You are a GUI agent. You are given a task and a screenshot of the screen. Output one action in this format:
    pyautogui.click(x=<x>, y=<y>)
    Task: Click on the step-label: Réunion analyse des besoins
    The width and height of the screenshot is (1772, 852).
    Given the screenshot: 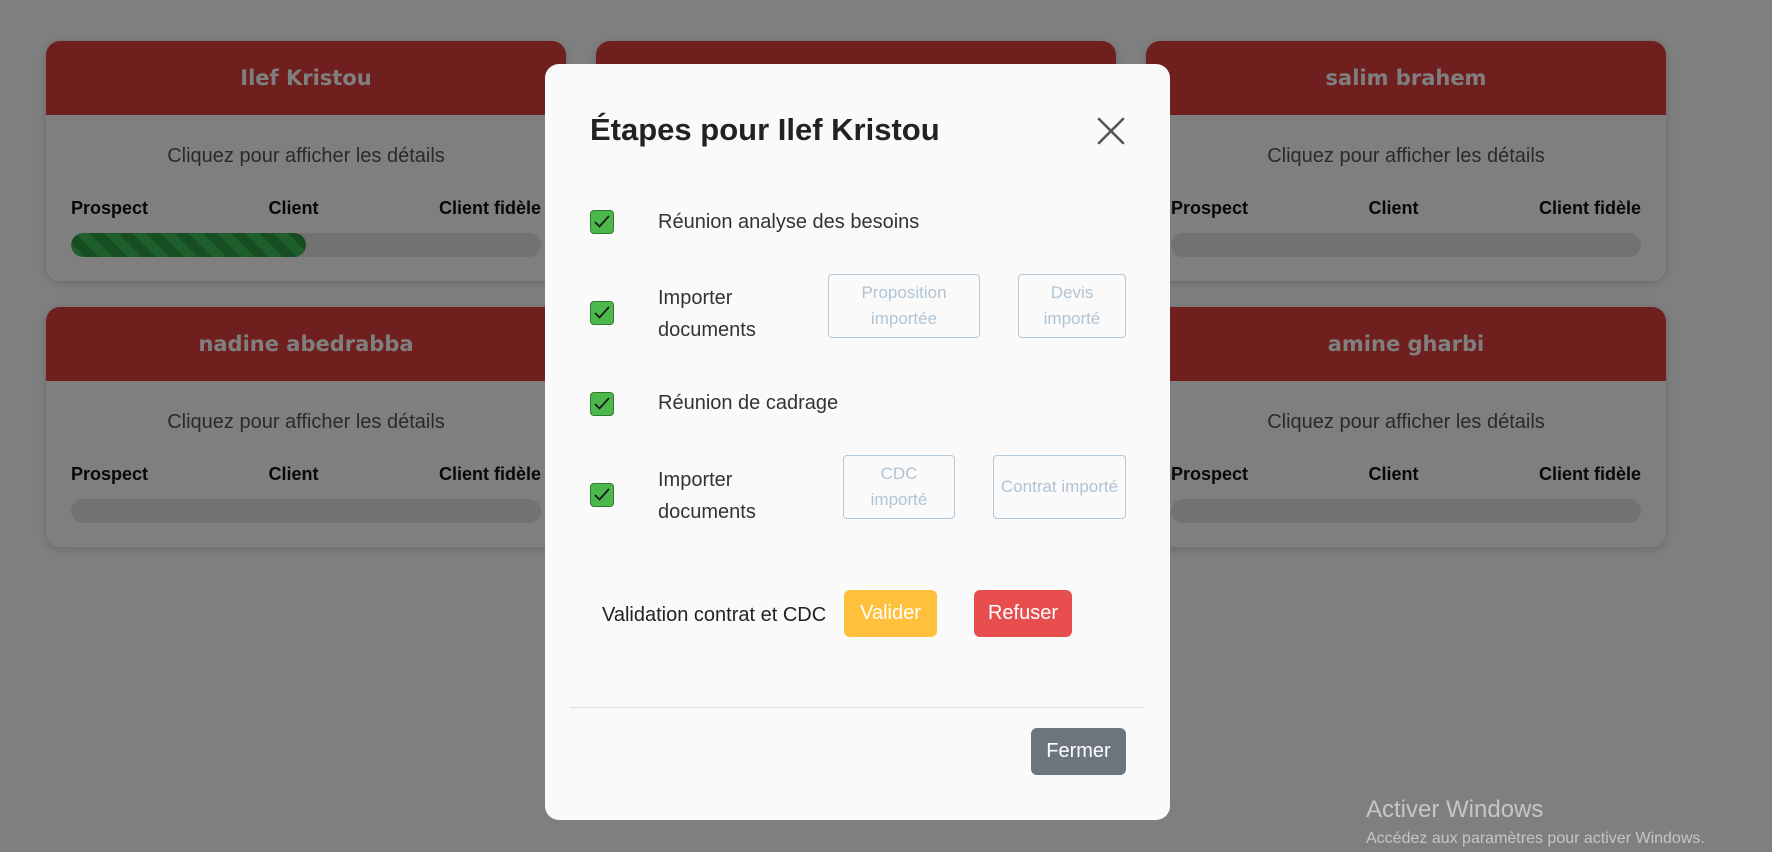 What is the action you would take?
    pyautogui.click(x=789, y=222)
    